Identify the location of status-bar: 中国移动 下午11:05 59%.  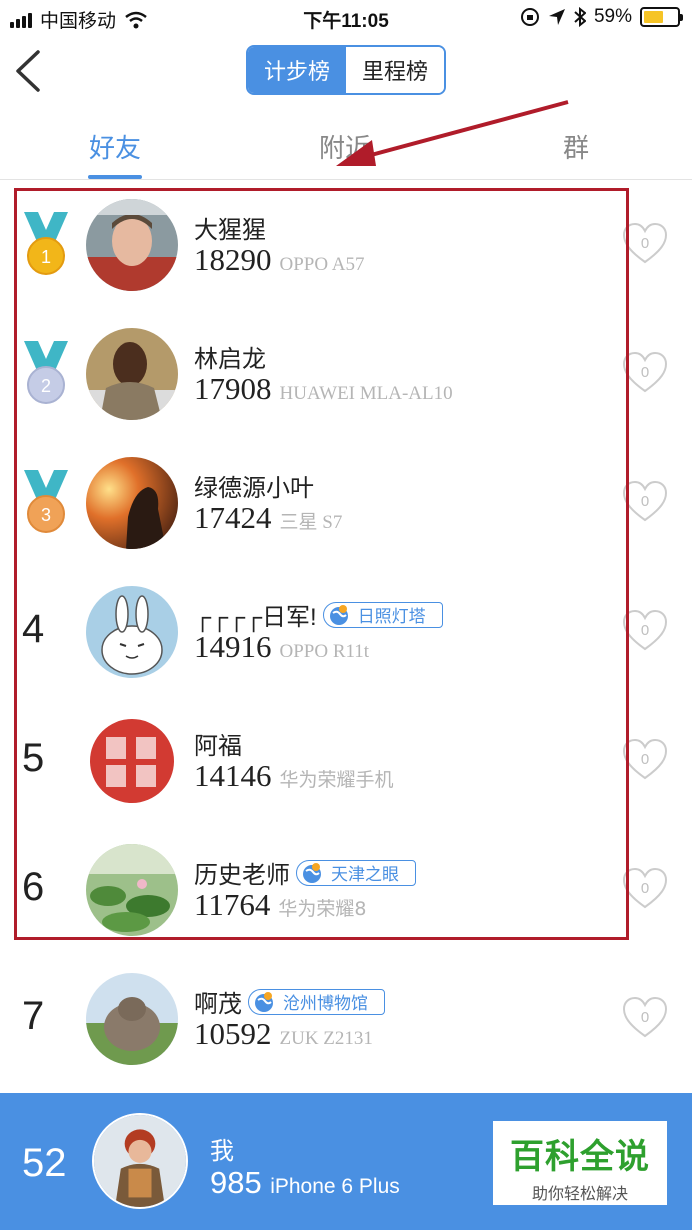
(346, 18).